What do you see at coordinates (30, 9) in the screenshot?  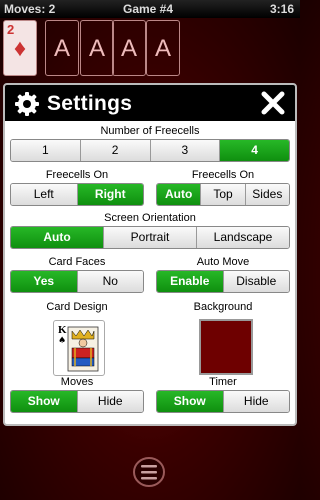 I see `moves-counter: Moves: 2` at bounding box center [30, 9].